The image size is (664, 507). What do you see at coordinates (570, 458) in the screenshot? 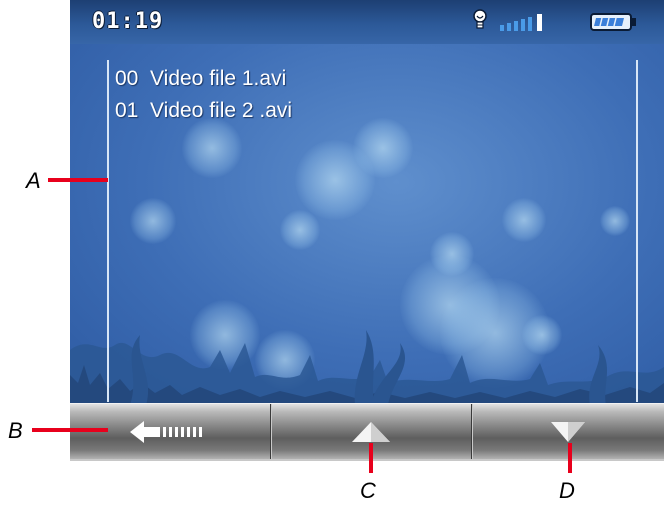
I see `callout-line-d` at bounding box center [570, 458].